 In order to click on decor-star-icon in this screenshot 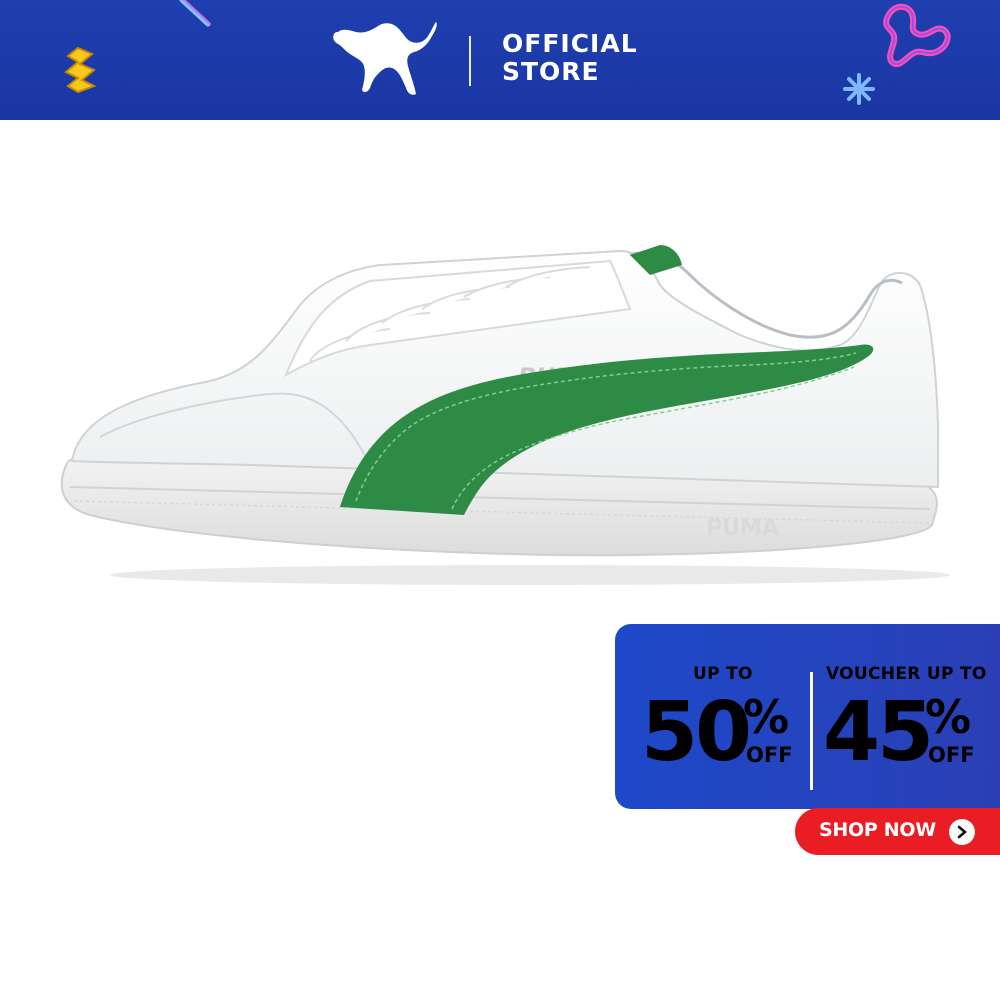, I will do `click(859, 89)`.